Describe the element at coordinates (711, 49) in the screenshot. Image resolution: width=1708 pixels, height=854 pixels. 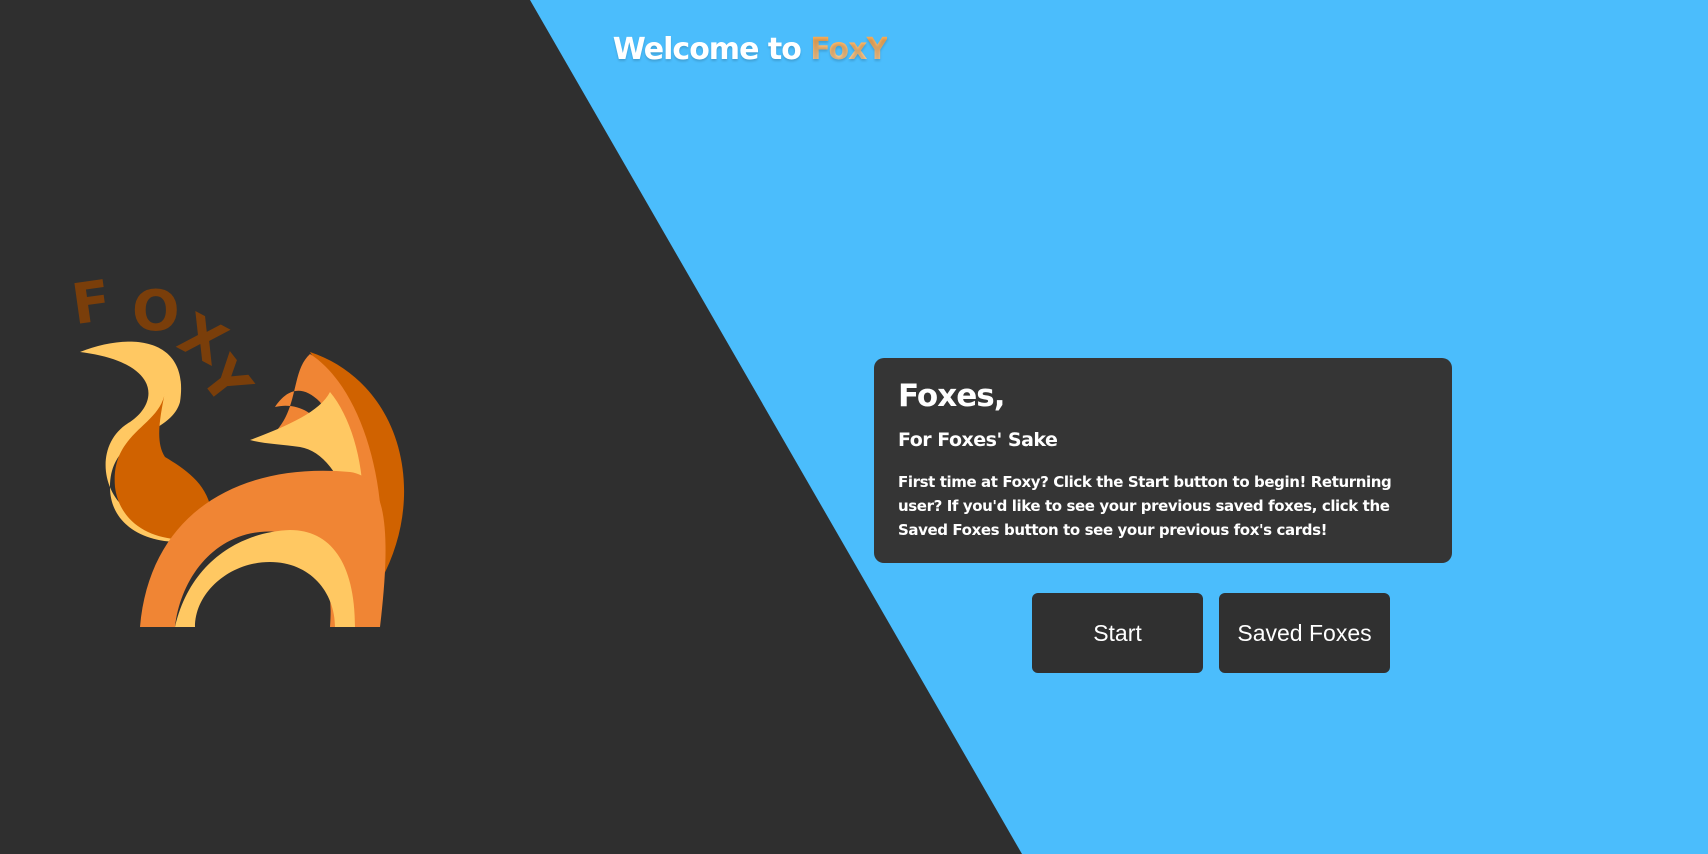
I see `welcome-prefix: Welcome to` at that location.